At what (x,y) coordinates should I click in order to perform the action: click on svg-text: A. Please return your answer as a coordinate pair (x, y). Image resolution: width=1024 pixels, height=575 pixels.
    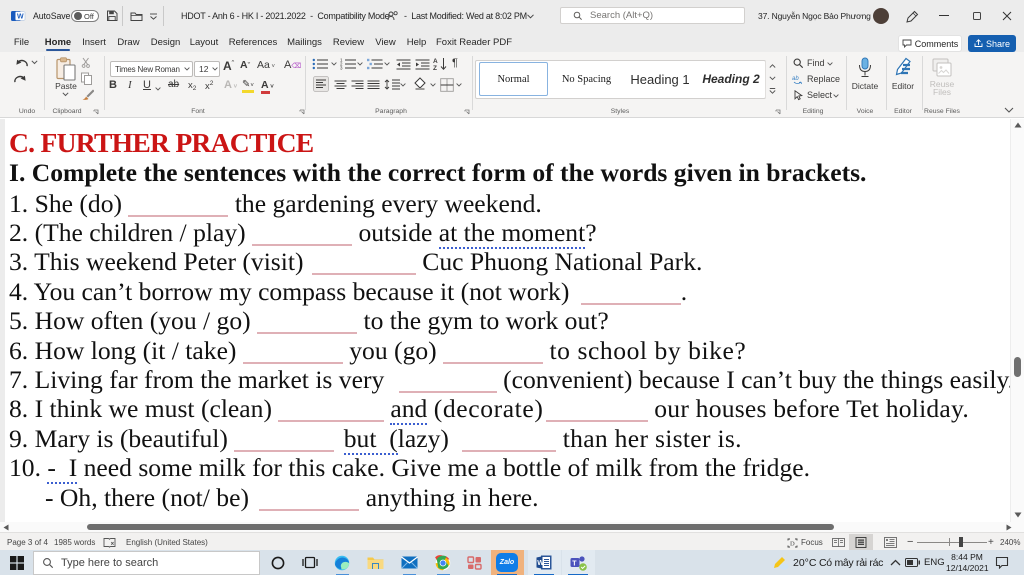
    Looking at the image, I should click on (435, 61).